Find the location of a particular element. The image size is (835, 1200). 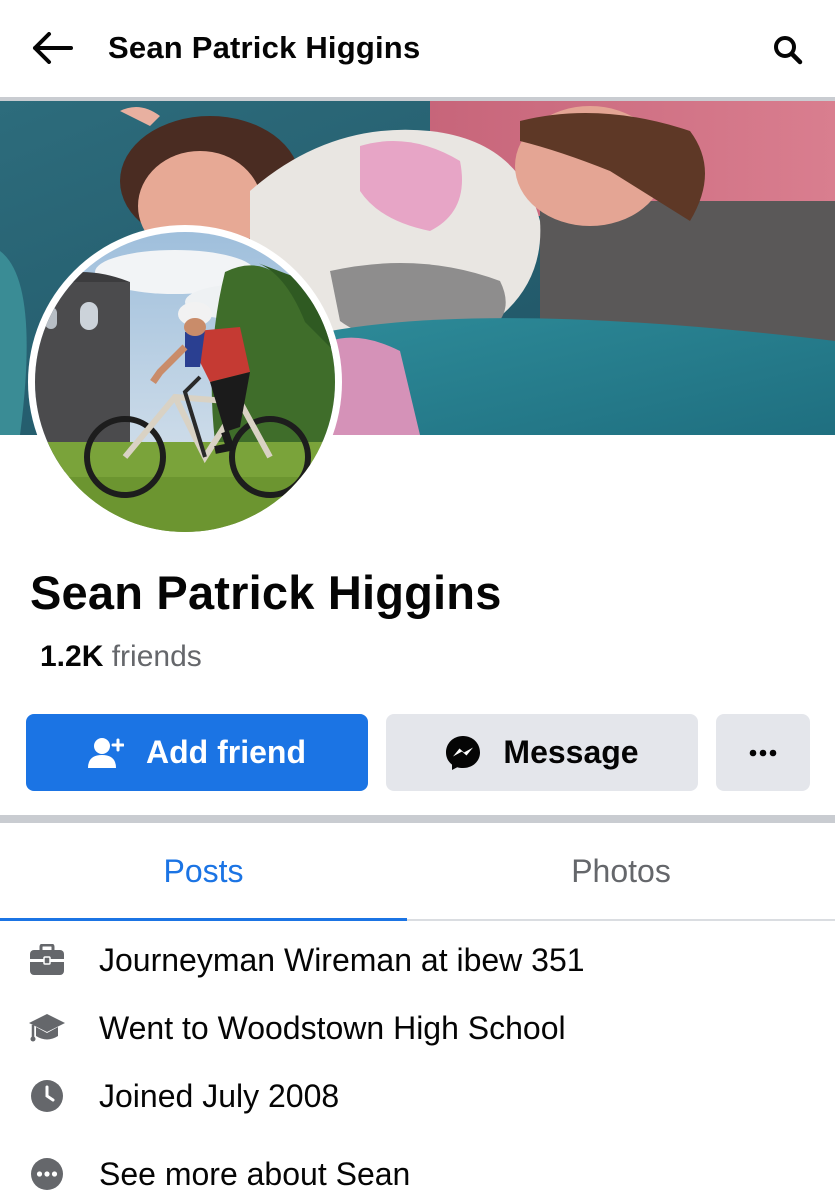

top-bar: Sean Patrick Higgins is located at coordinates (417, 48).